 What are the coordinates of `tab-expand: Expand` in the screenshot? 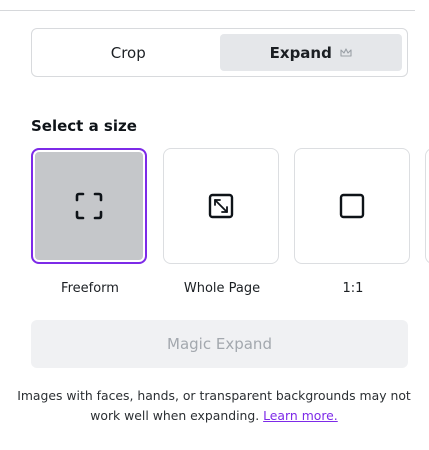 It's located at (310, 52).